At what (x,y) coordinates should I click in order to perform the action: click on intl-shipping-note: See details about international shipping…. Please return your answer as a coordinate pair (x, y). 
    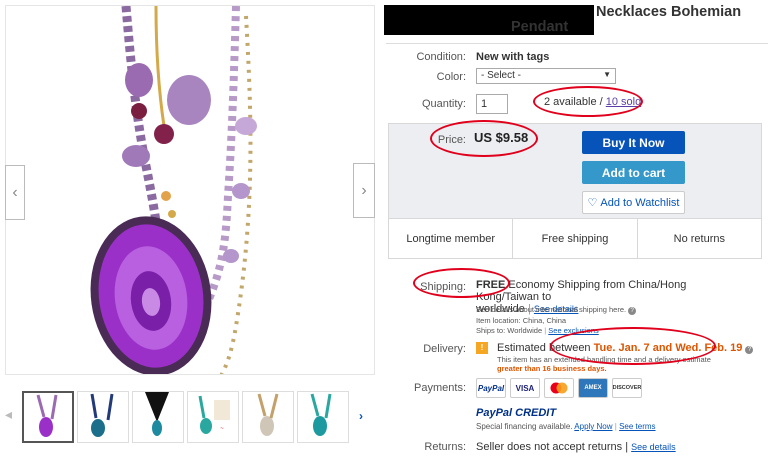
    Looking at the image, I should click on (556, 310).